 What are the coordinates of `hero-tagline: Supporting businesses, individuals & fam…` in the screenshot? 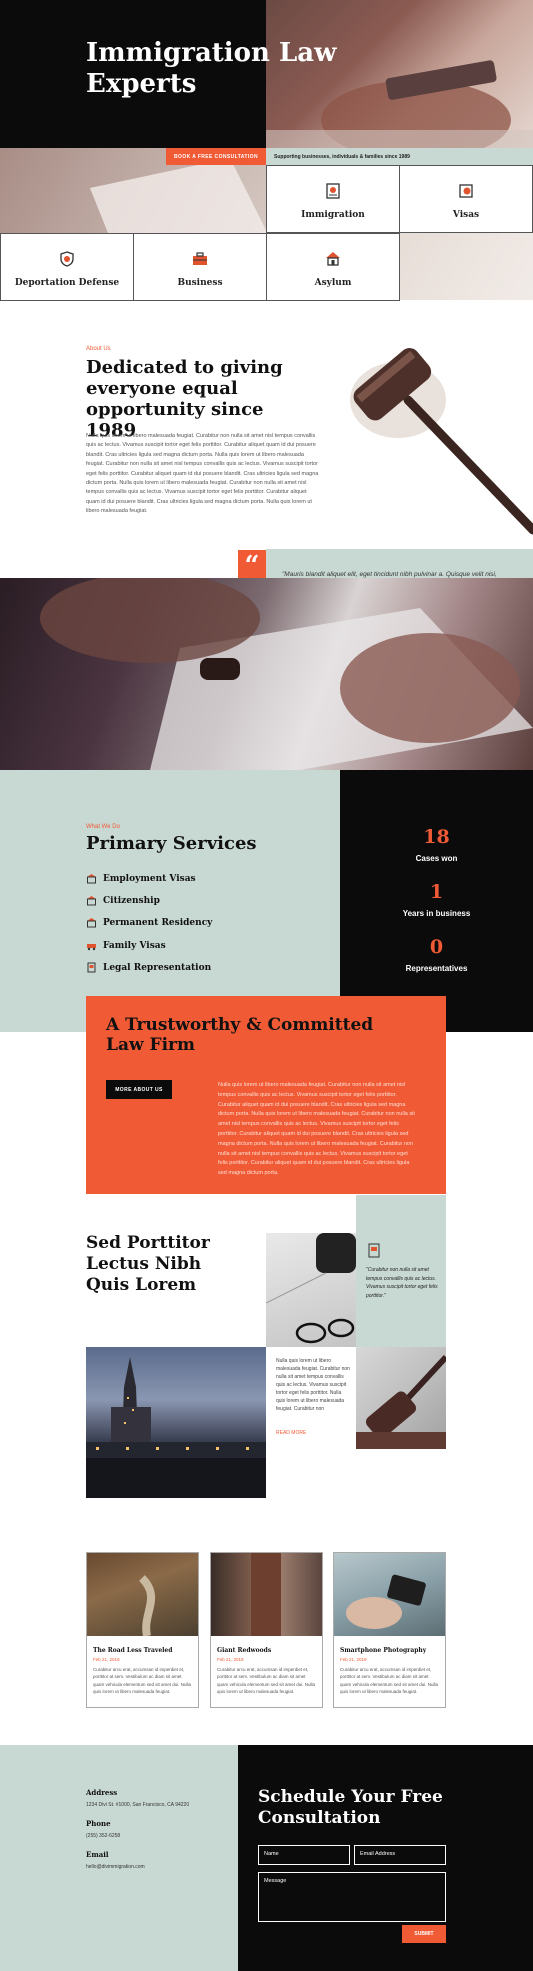 It's located at (399, 156).